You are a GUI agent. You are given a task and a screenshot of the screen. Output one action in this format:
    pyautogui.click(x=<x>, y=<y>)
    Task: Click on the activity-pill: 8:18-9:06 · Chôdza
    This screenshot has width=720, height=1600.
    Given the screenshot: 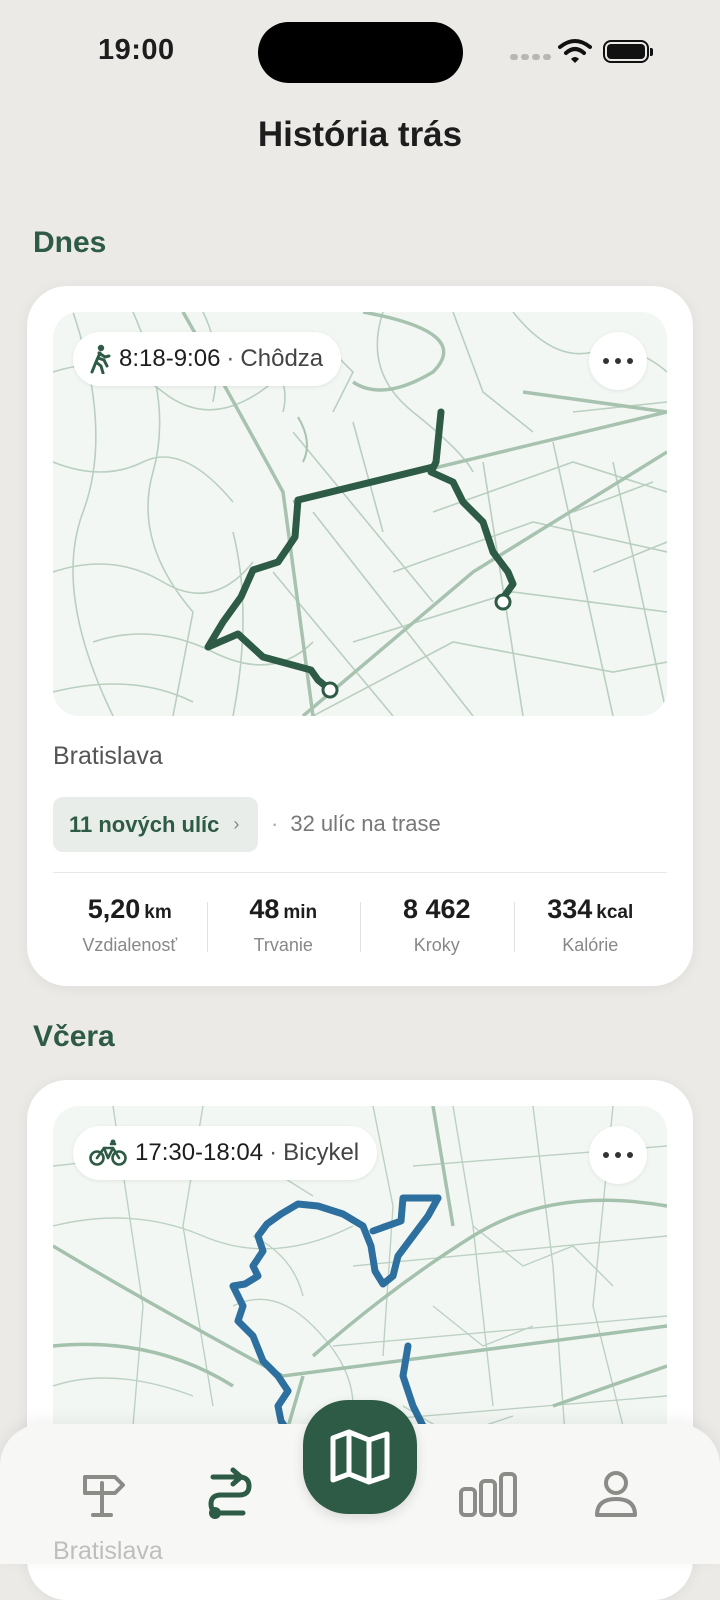 What is the action you would take?
    pyautogui.click(x=207, y=359)
    